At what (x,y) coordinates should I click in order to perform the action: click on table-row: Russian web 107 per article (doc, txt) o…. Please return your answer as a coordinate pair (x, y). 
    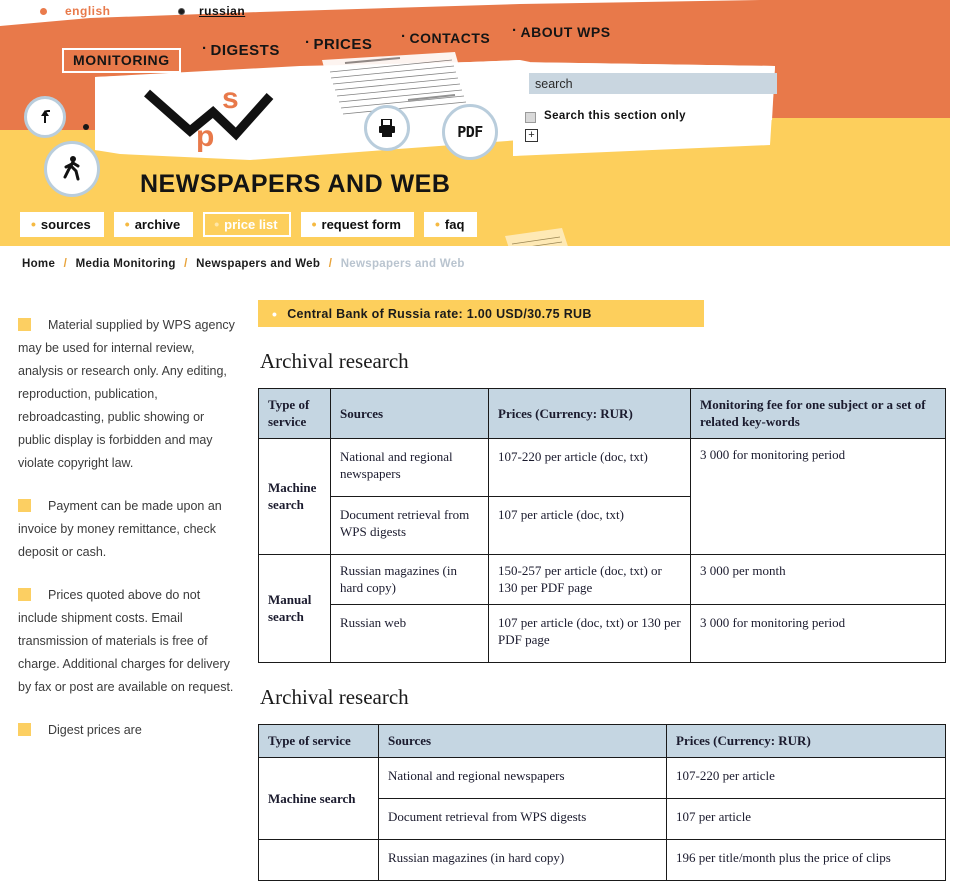
    Looking at the image, I should click on (602, 633).